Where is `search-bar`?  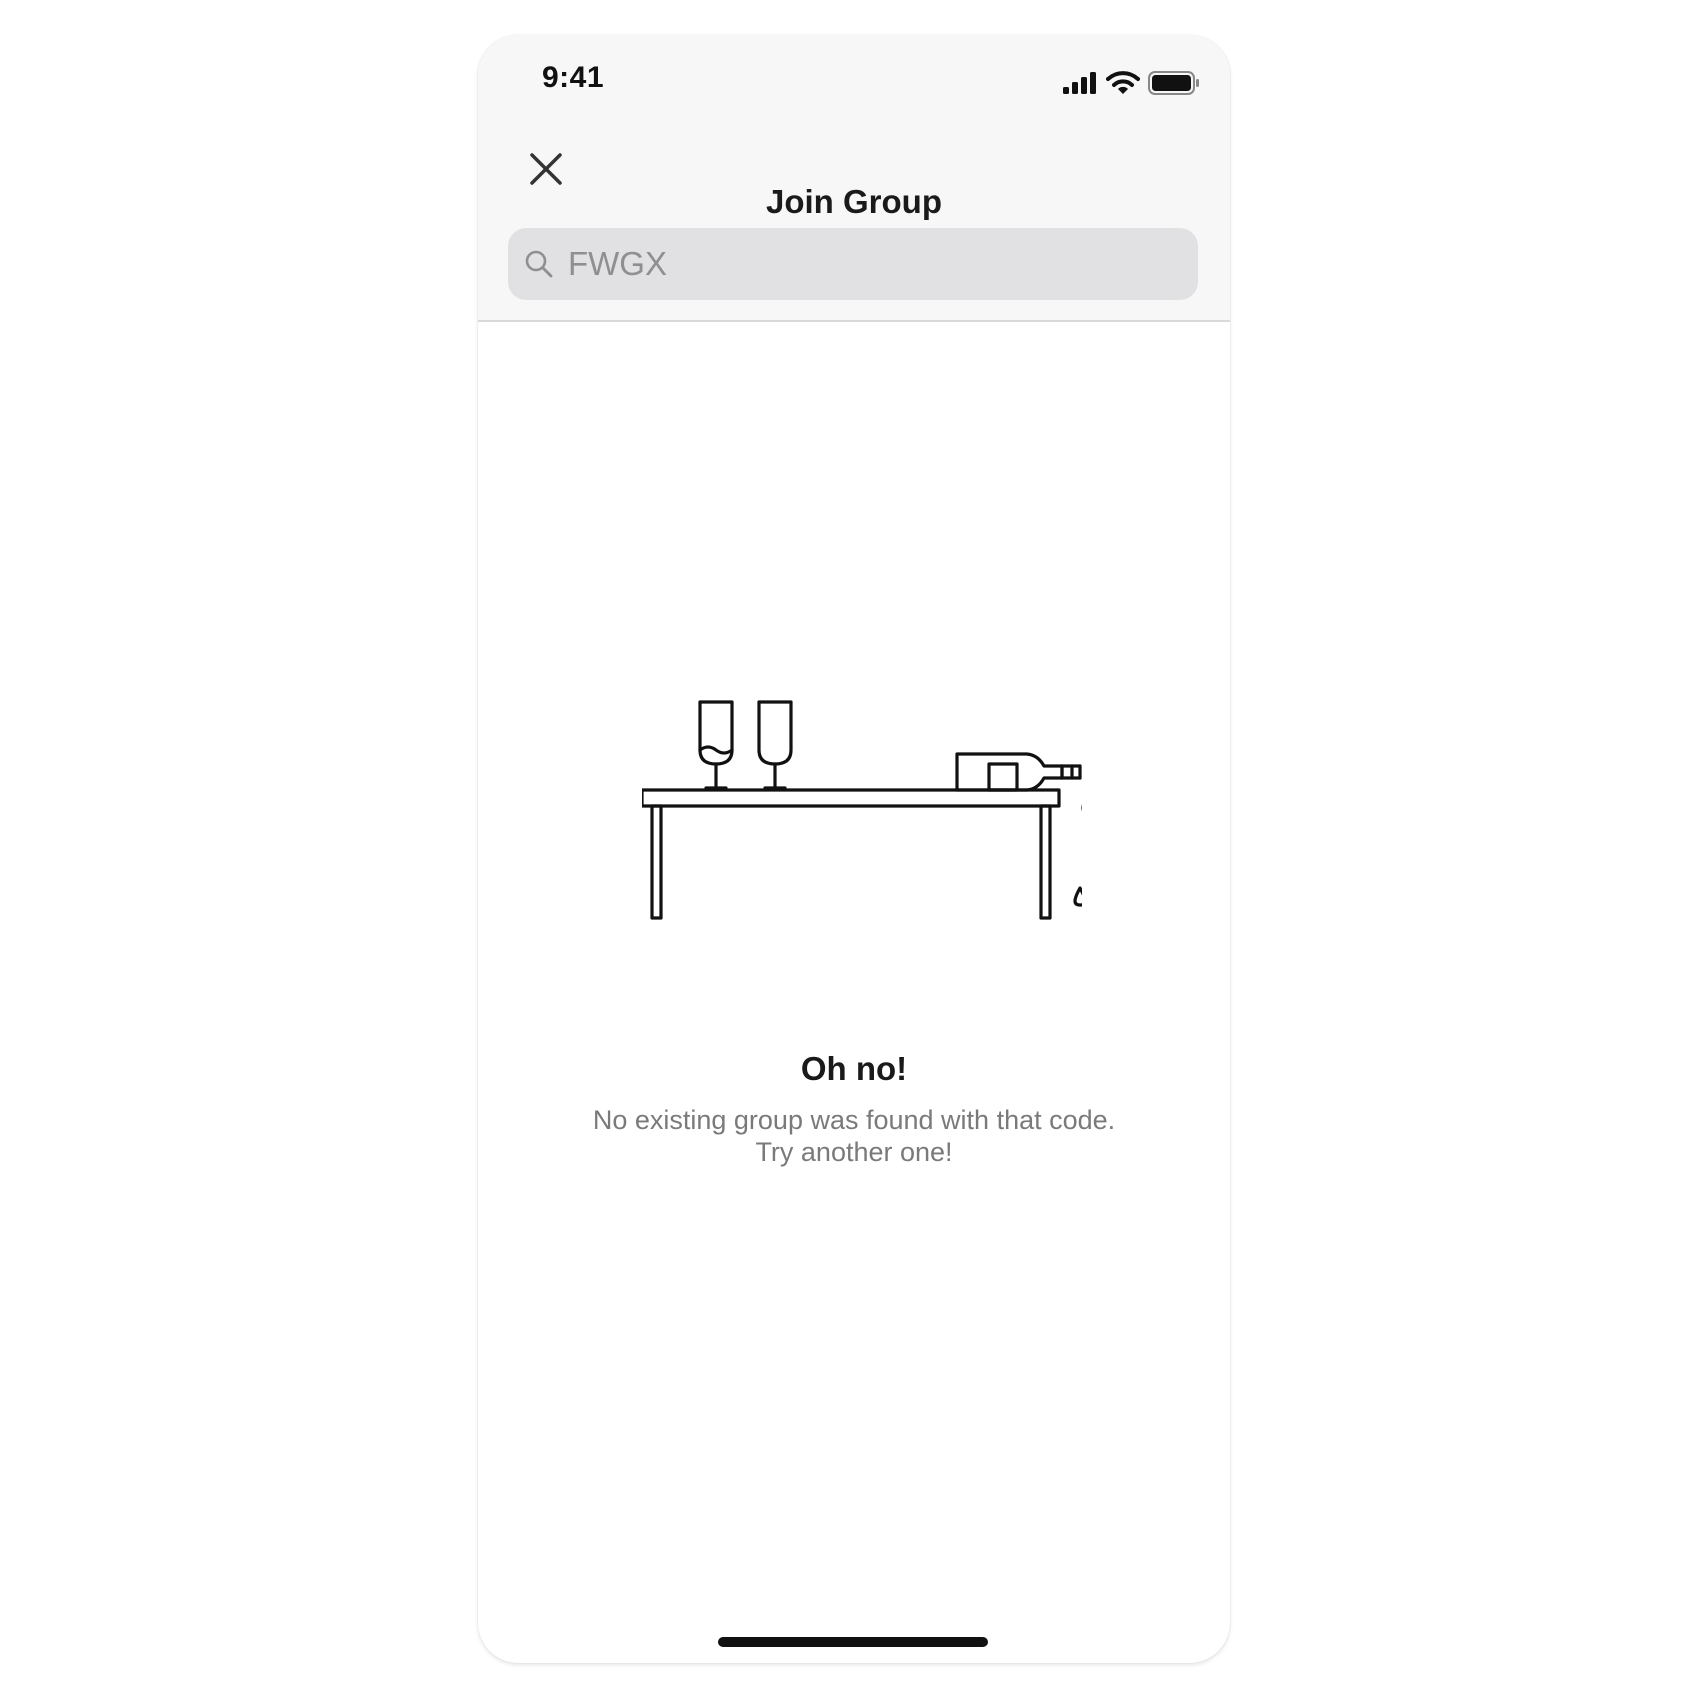 search-bar is located at coordinates (853, 264).